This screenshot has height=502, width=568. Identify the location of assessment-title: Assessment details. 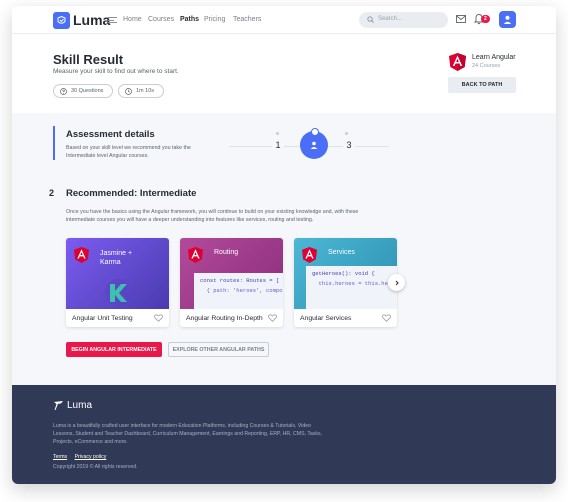
(110, 134).